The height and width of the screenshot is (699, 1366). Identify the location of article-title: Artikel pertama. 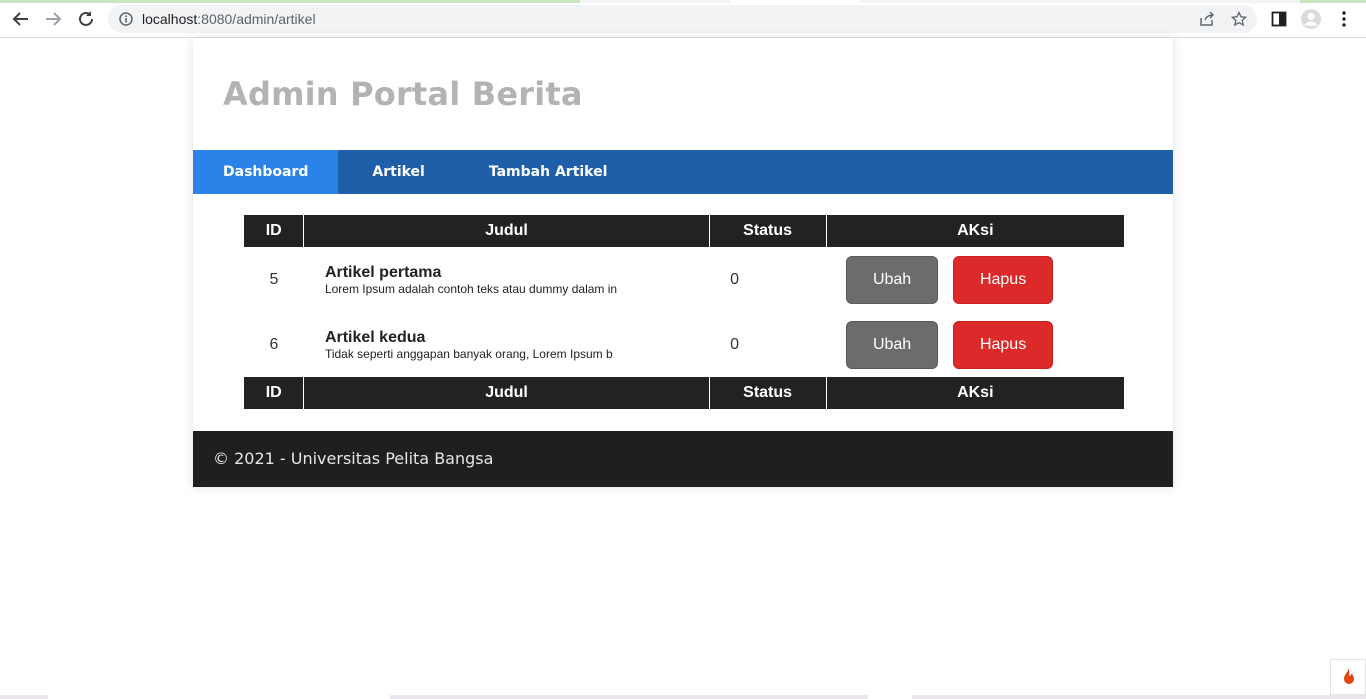
(383, 272).